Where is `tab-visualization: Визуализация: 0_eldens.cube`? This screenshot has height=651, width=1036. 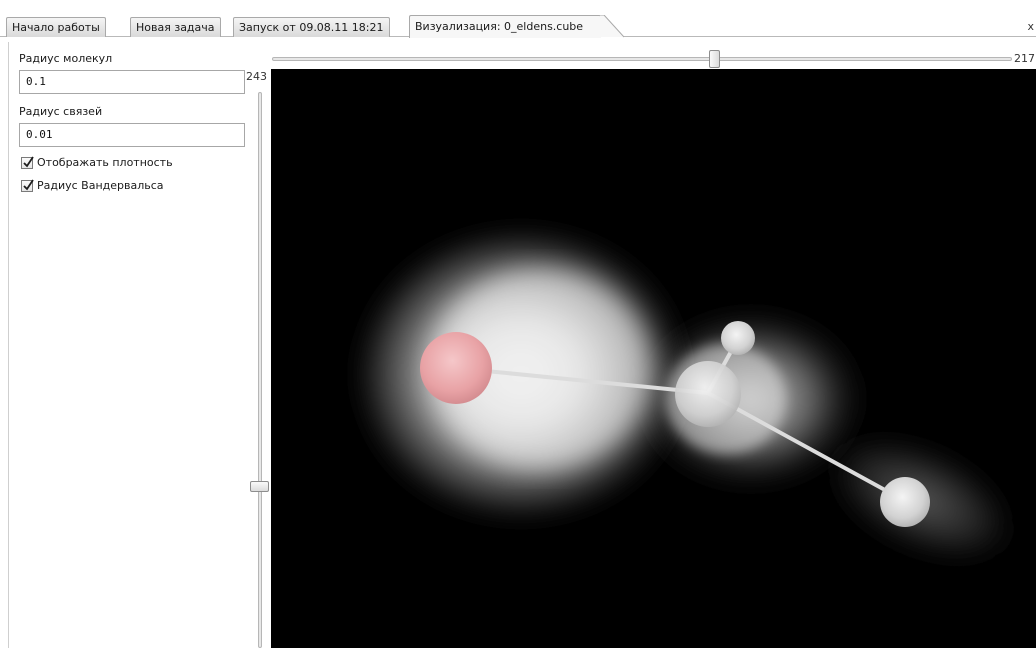
tab-visualization: Визуализация: 0_eldens.cube is located at coordinates (505, 26).